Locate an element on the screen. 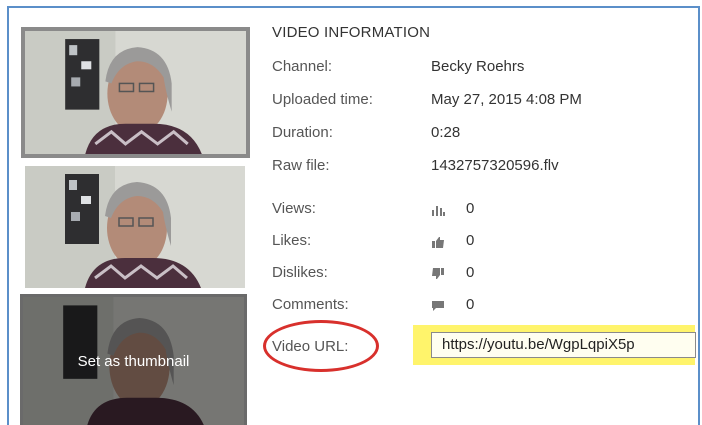 This screenshot has width=702, height=425. thumbnail-1-selected is located at coordinates (135, 92).